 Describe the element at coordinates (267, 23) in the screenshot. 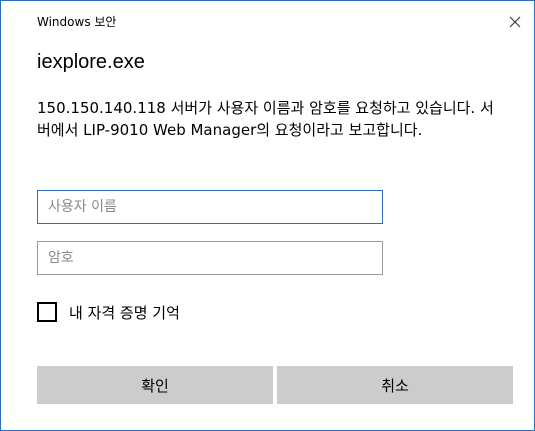

I see `title-bar: Windows 보안` at that location.